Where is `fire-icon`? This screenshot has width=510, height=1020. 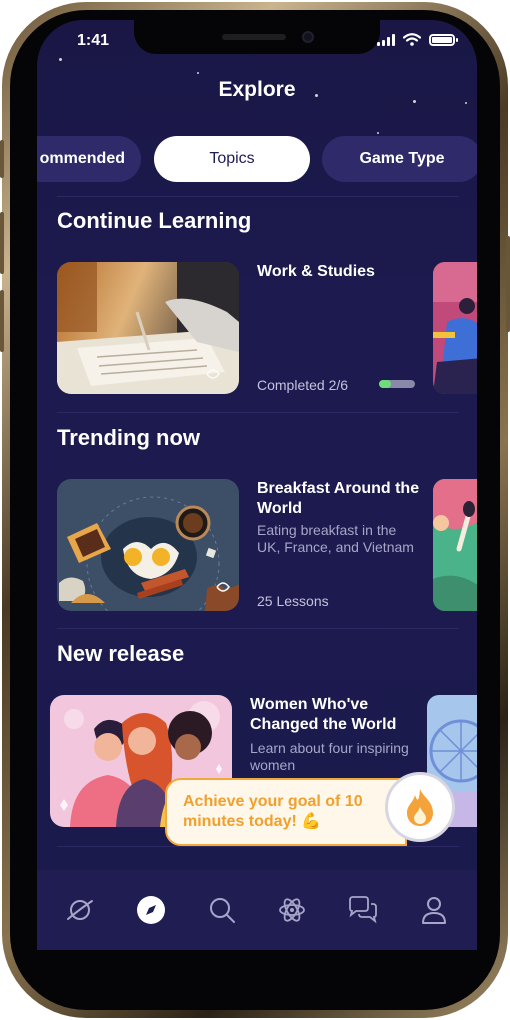
fire-icon is located at coordinates (420, 807).